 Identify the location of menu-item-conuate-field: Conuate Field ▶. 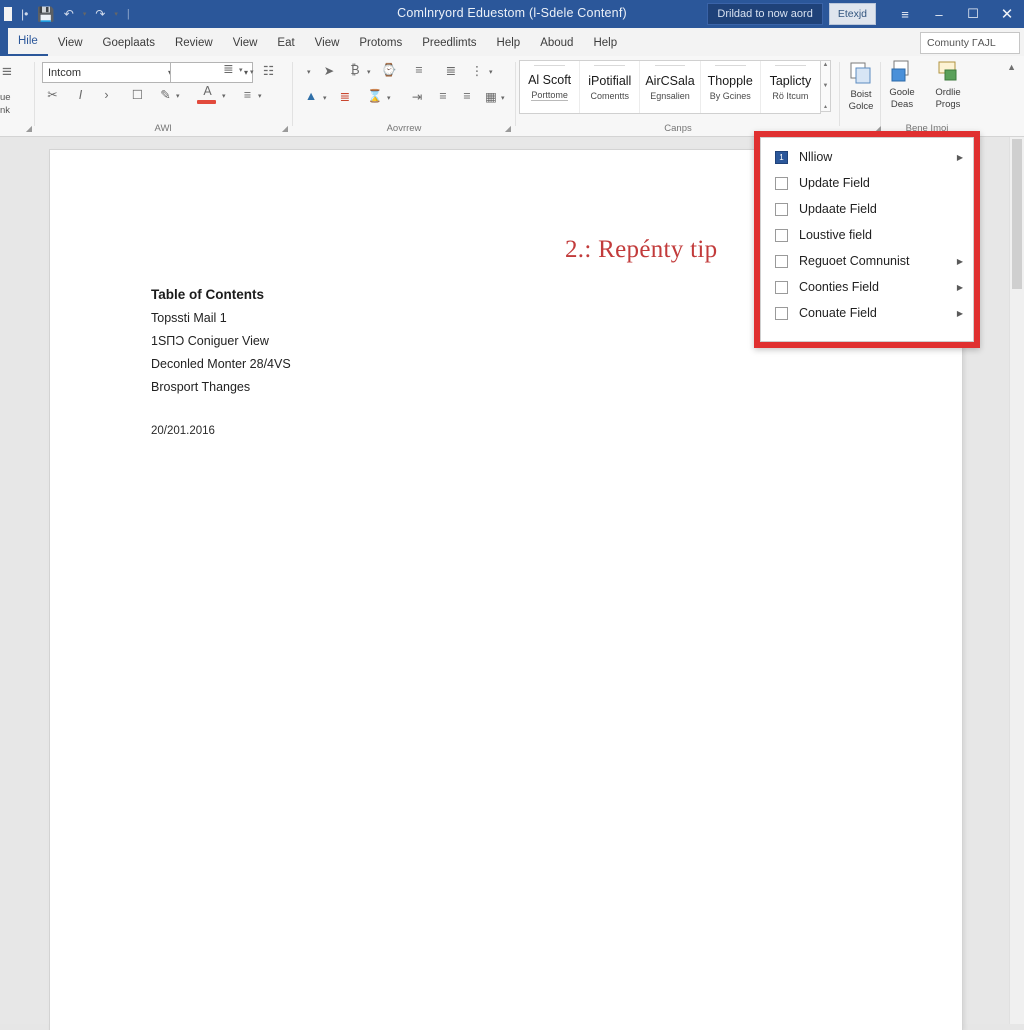
(867, 313).